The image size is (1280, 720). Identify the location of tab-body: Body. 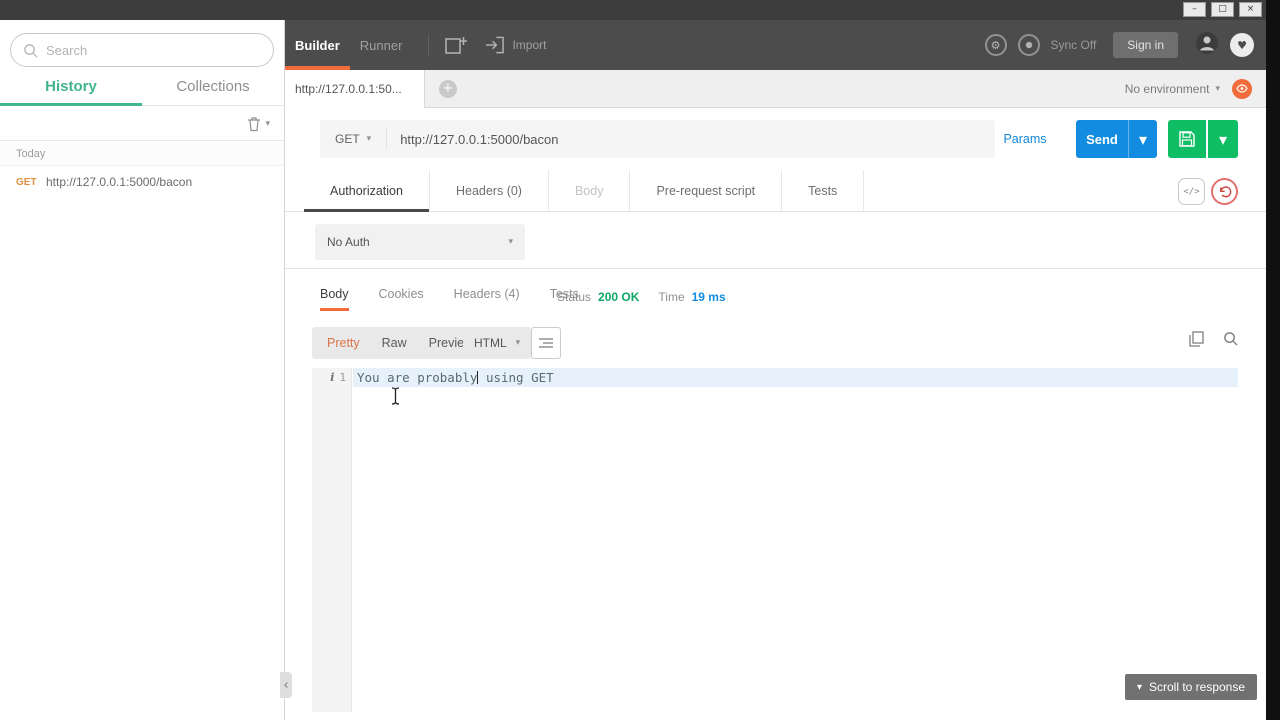
(590, 190).